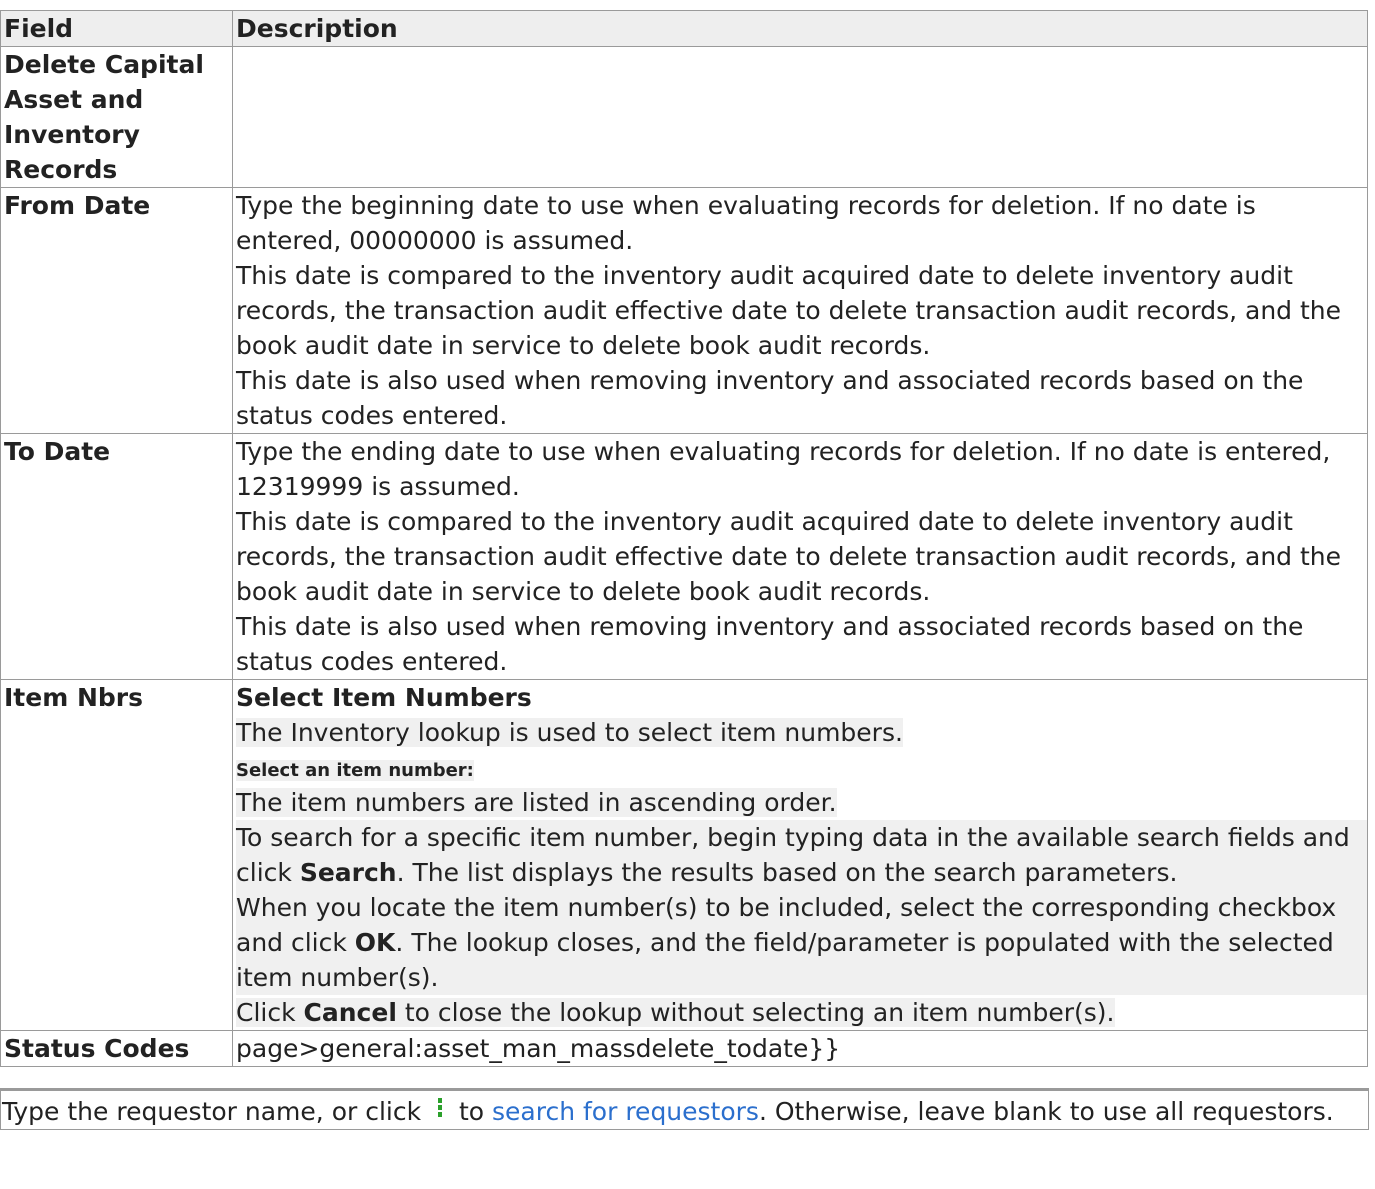 The height and width of the screenshot is (1189, 1375). What do you see at coordinates (116, 855) in the screenshot?
I see `item-nbrs-label: Item Nbrs` at bounding box center [116, 855].